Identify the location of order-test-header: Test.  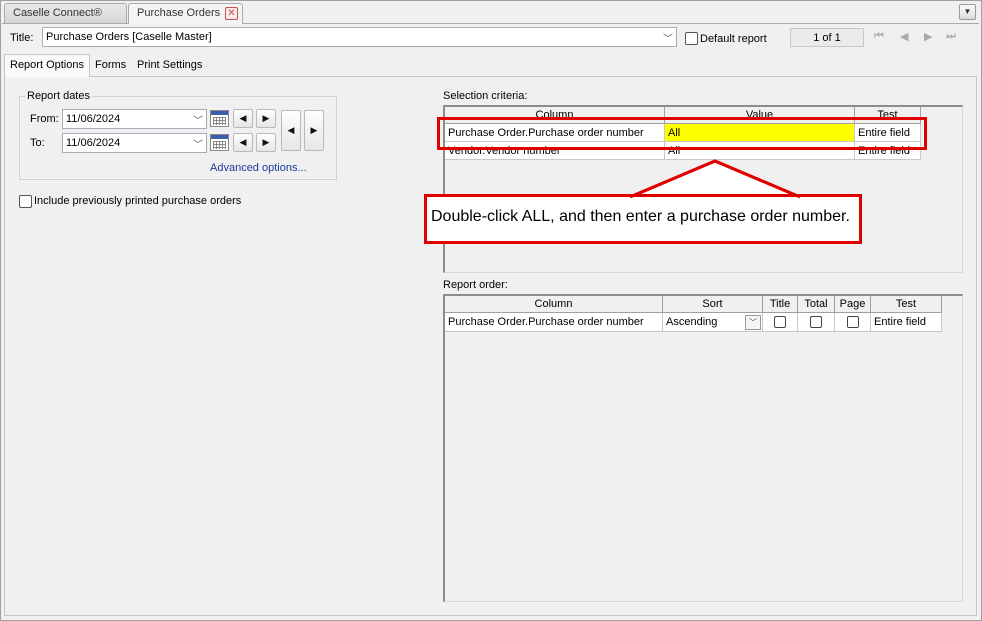
(906, 304).